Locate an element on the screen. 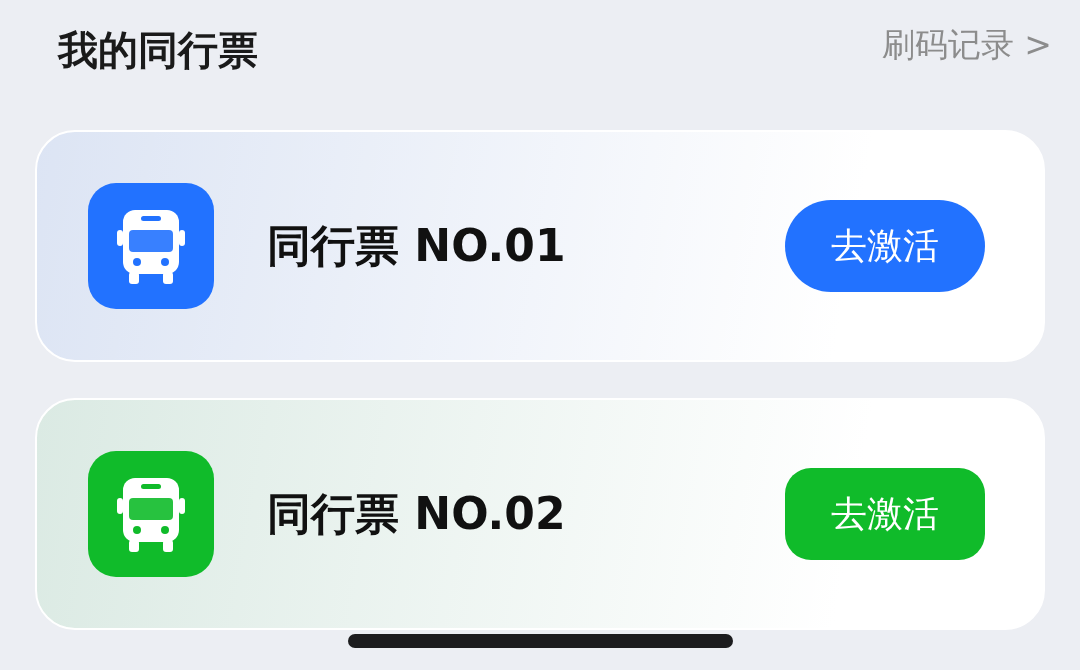  section-title: 我的同行票 is located at coordinates (158, 49).